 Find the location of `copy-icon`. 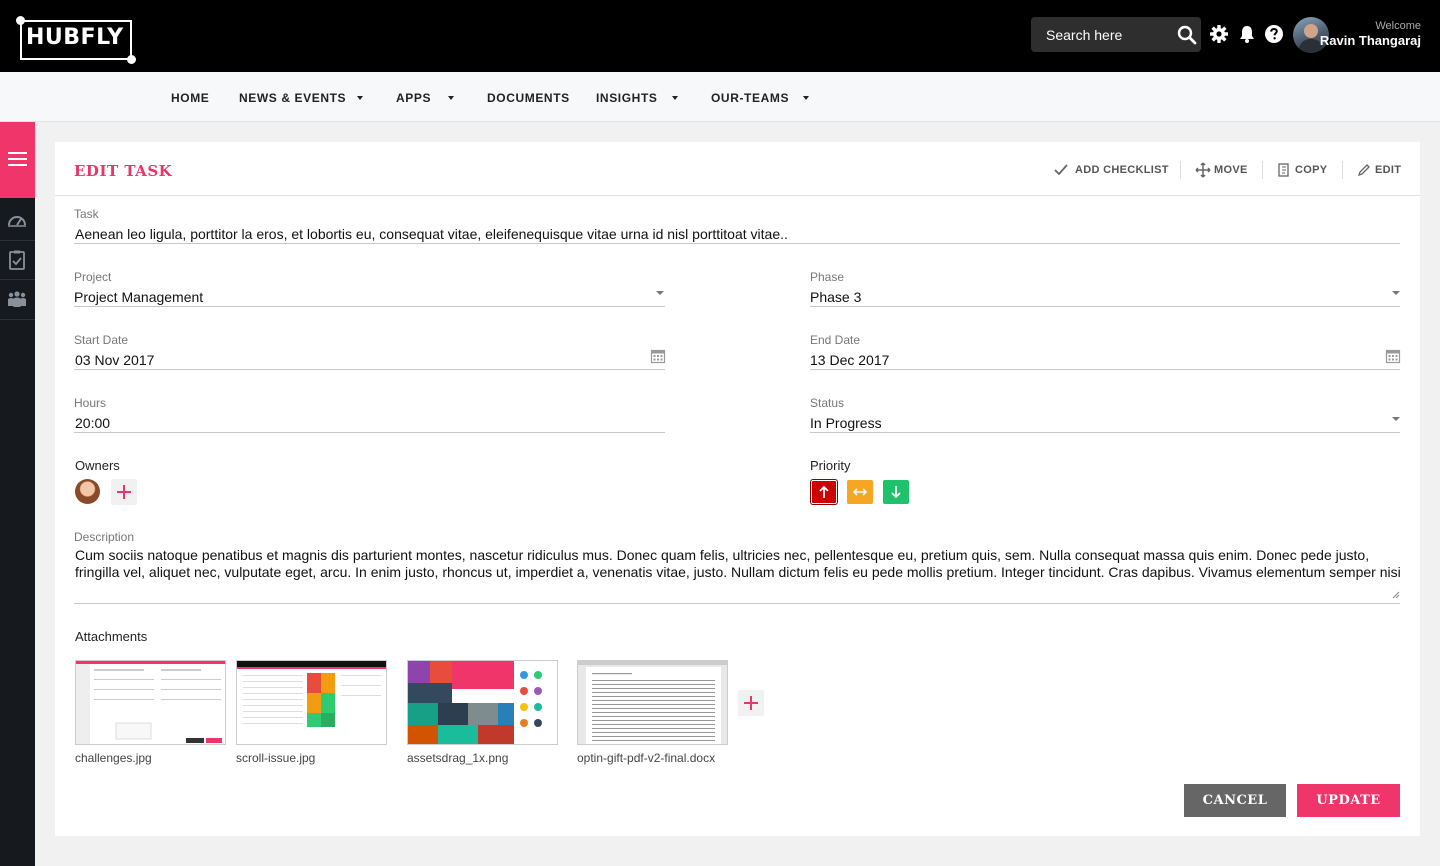

copy-icon is located at coordinates (1283, 170).